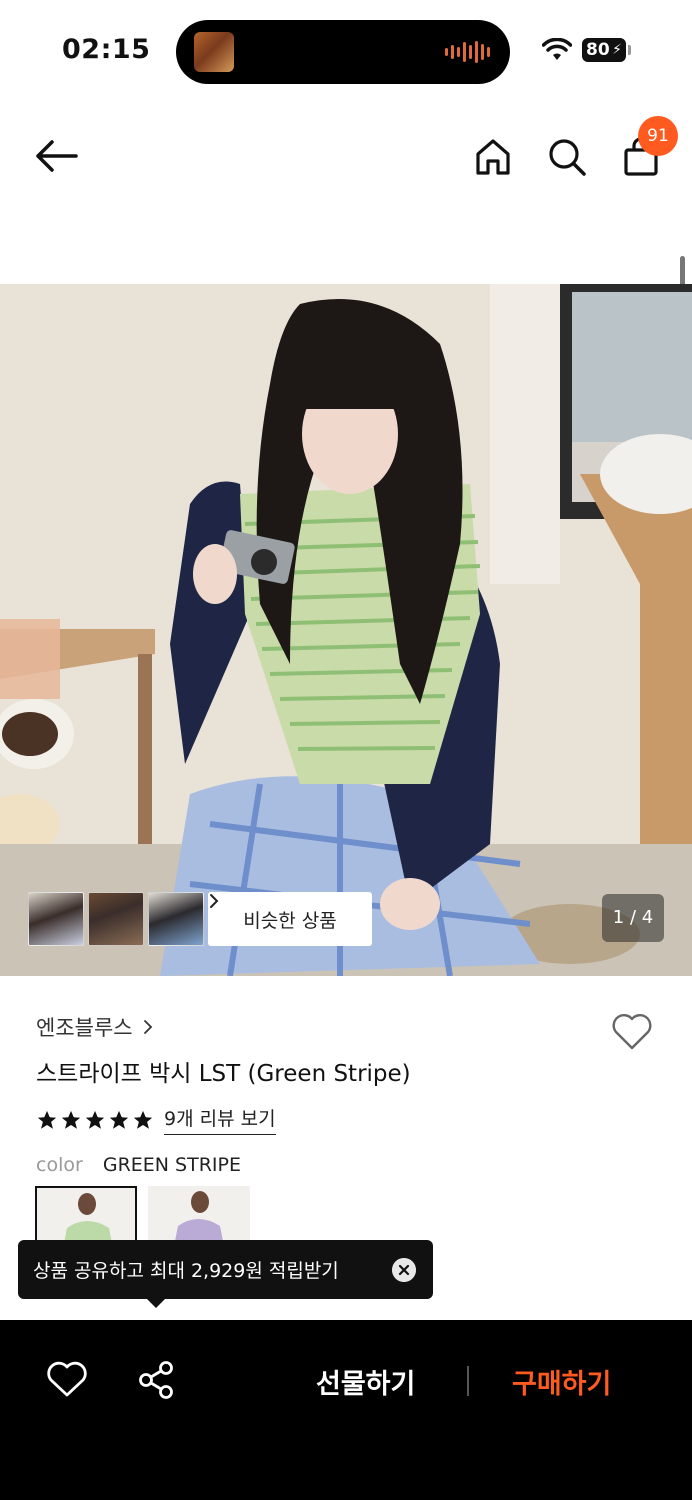  Describe the element at coordinates (404, 1270) in the screenshot. I see `close-icon` at that location.